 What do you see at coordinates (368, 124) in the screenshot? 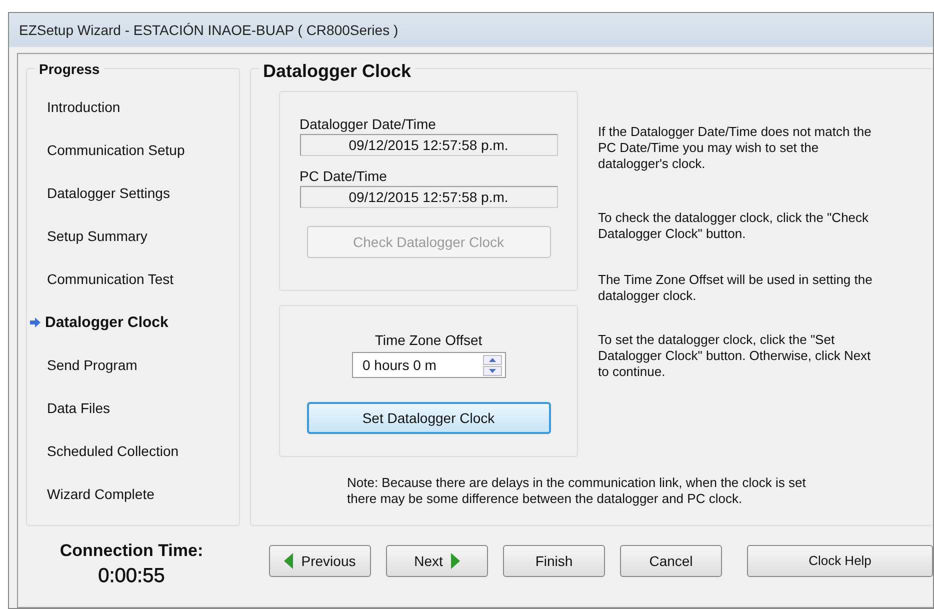
I see `field-label: Datalogger Date/Time` at bounding box center [368, 124].